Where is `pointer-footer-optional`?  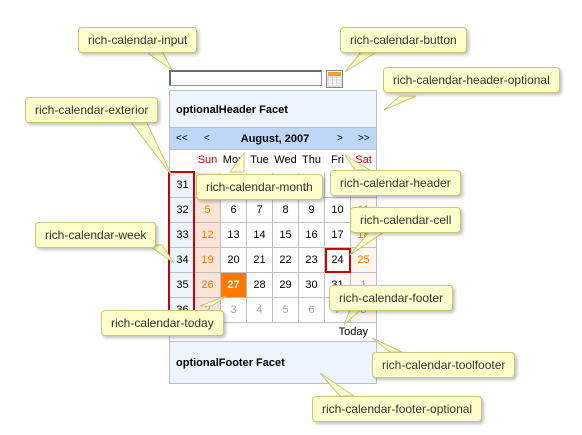
pointer-footer-optional is located at coordinates (337, 384).